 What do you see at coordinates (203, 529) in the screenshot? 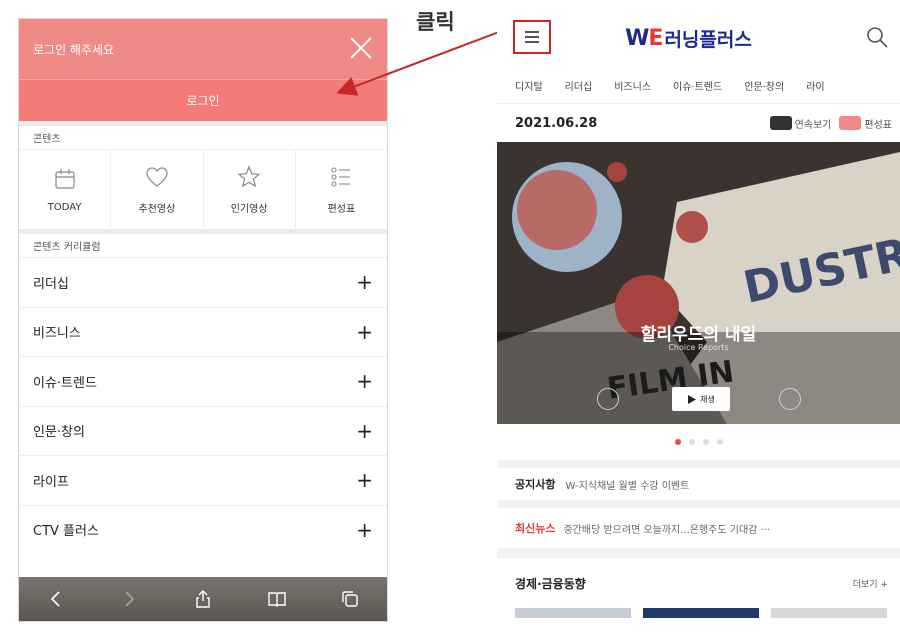
I see `curriculum-item-ctv-plus: CTV 플러스 +` at bounding box center [203, 529].